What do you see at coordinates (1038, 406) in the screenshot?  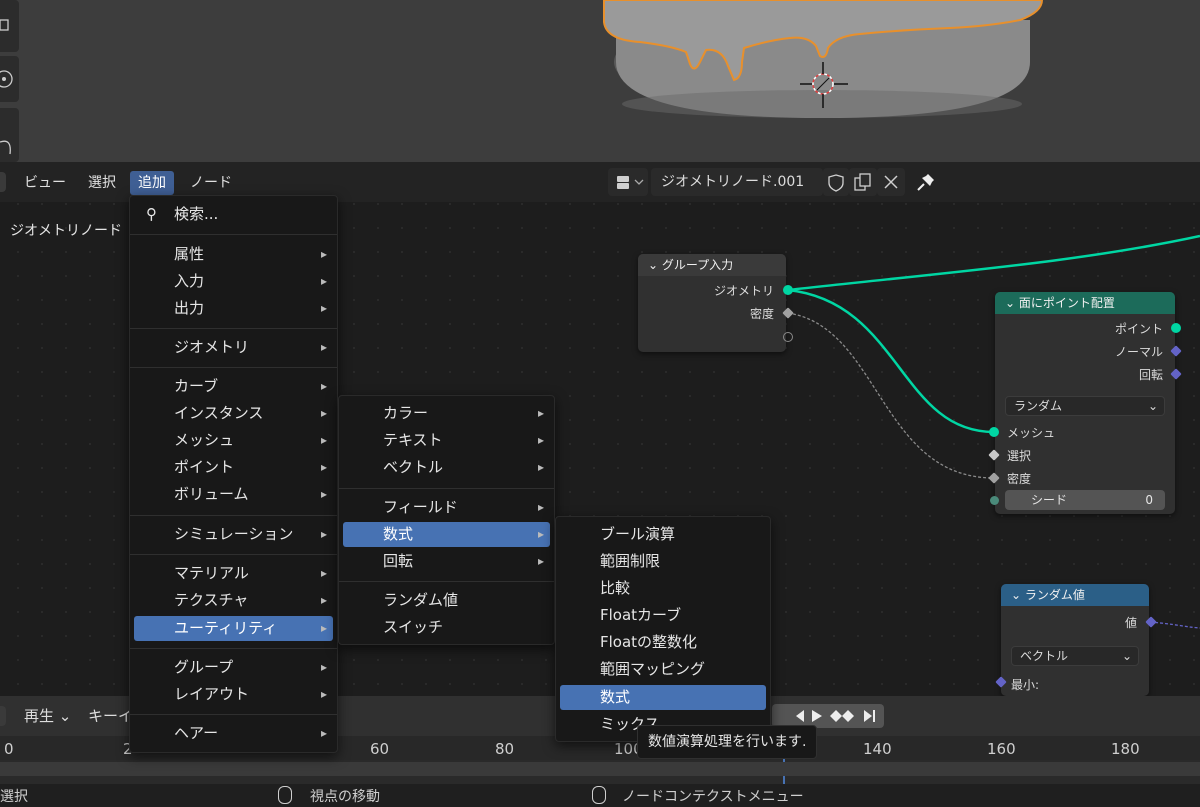 I see `dropdown-value: ランダム` at bounding box center [1038, 406].